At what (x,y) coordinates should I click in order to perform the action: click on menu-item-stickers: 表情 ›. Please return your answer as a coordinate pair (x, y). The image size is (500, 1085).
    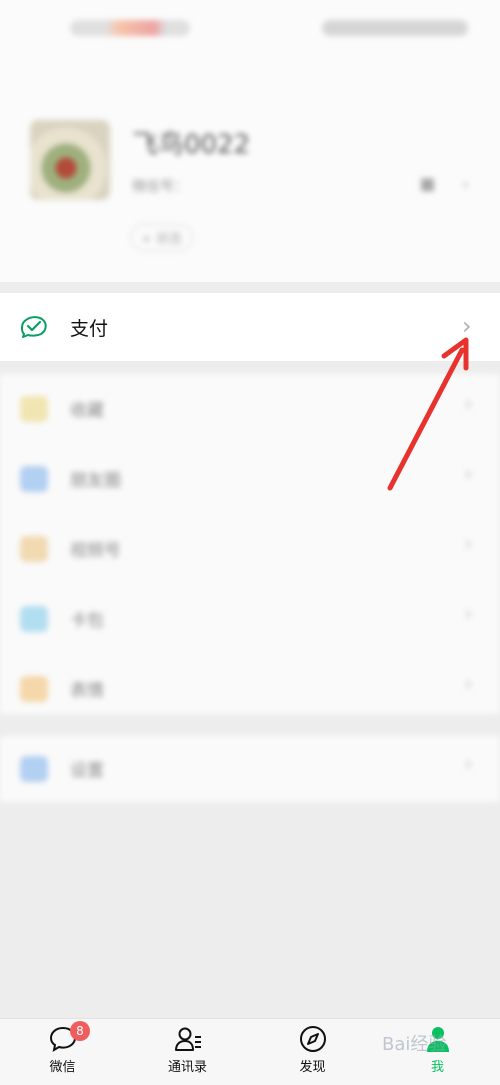
    Looking at the image, I should click on (250, 689).